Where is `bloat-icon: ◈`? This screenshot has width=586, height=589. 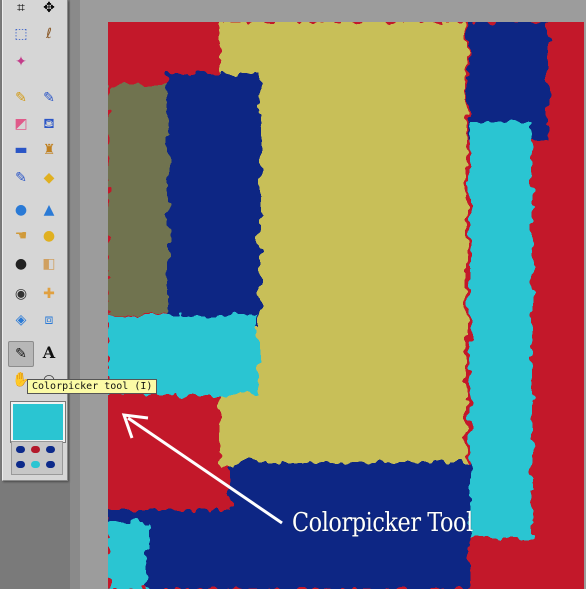
bloat-icon: ◈ is located at coordinates (21, 320).